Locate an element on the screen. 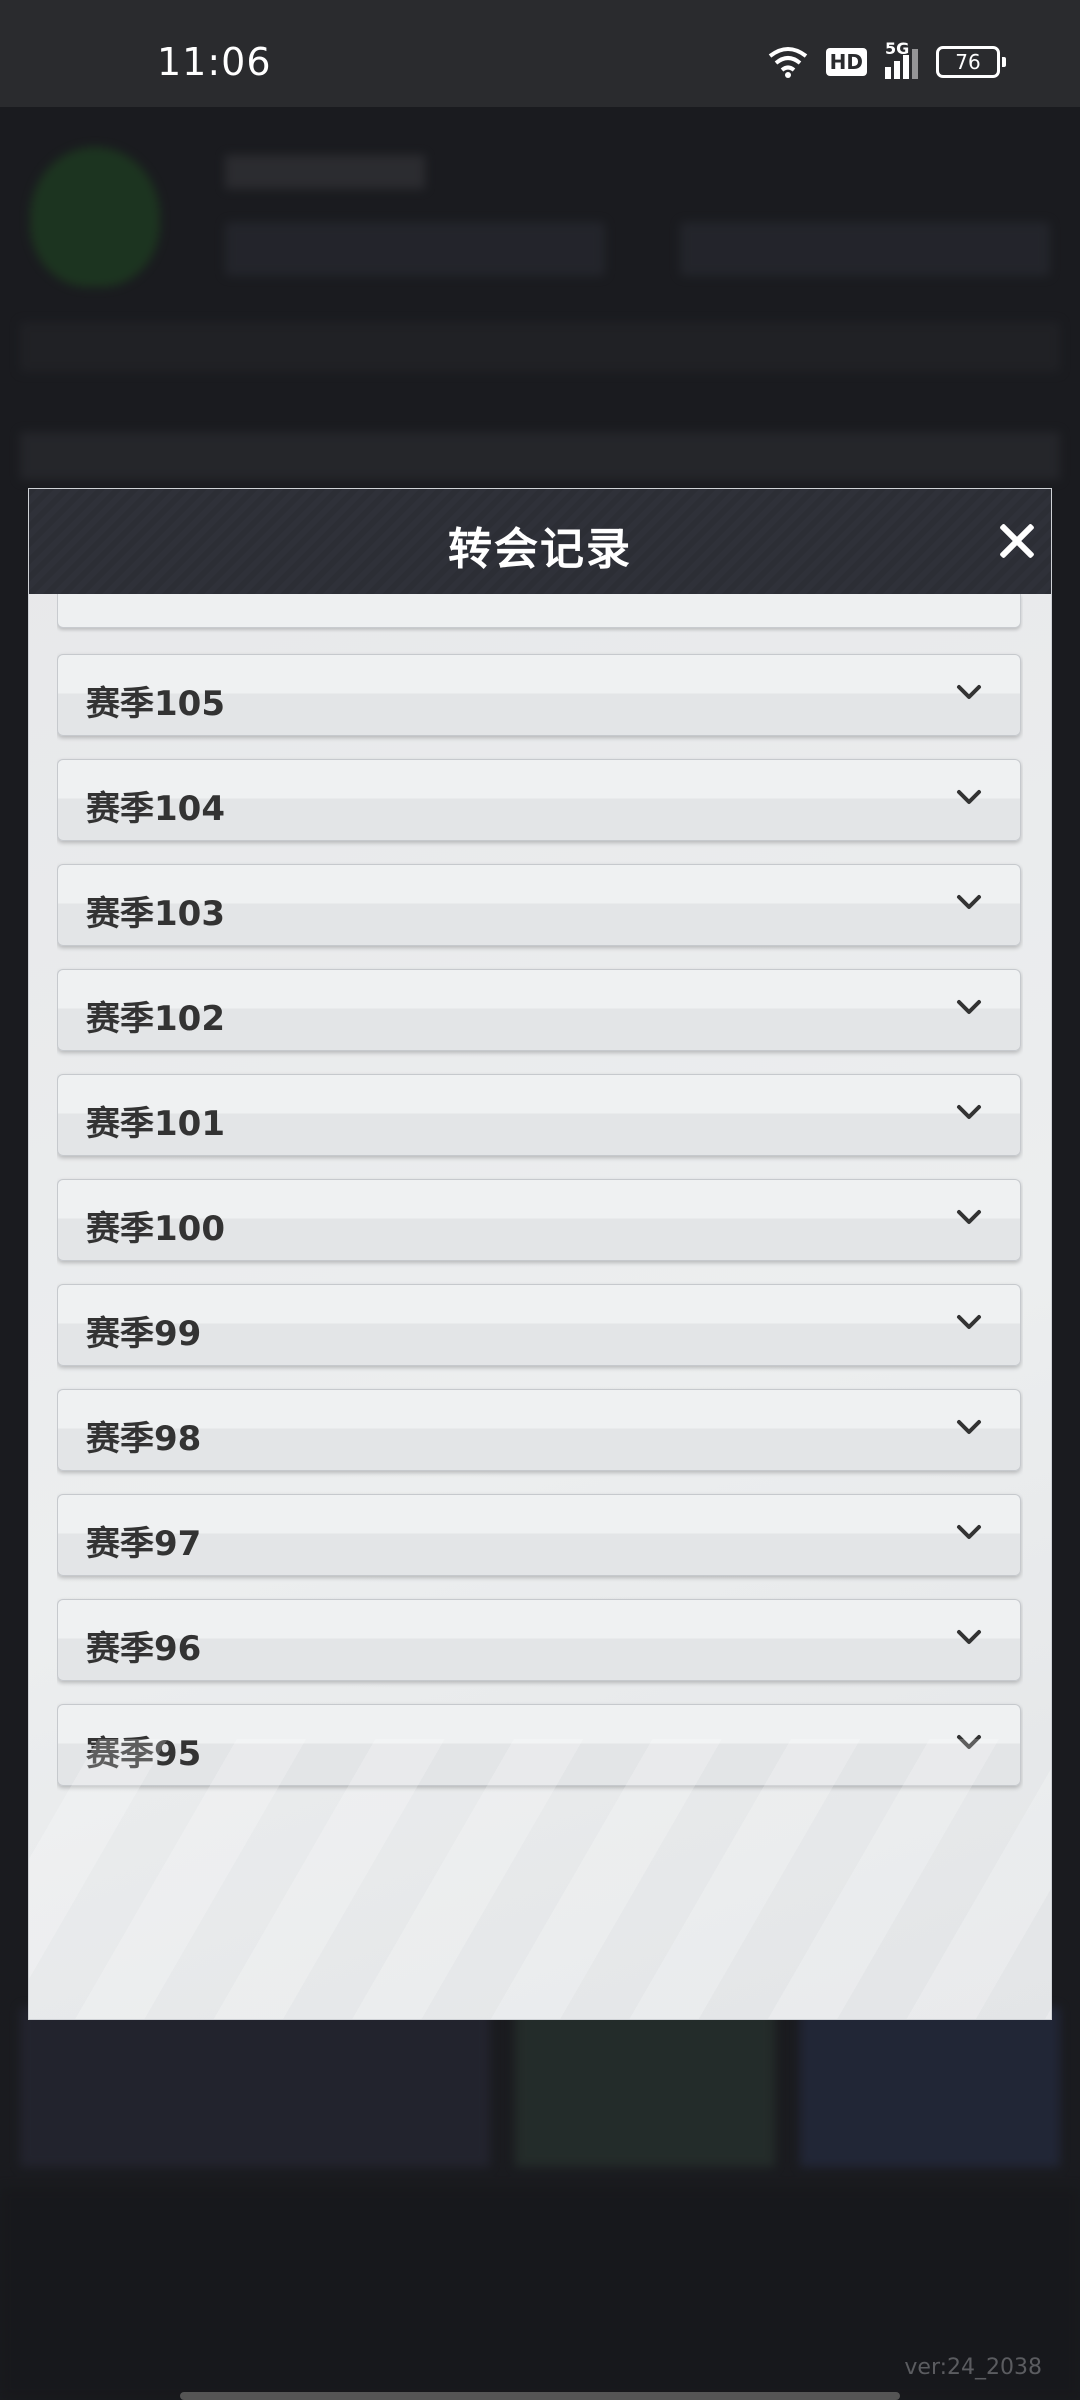 The width and height of the screenshot is (1080, 2400). list-item-partial is located at coordinates (539, 611).